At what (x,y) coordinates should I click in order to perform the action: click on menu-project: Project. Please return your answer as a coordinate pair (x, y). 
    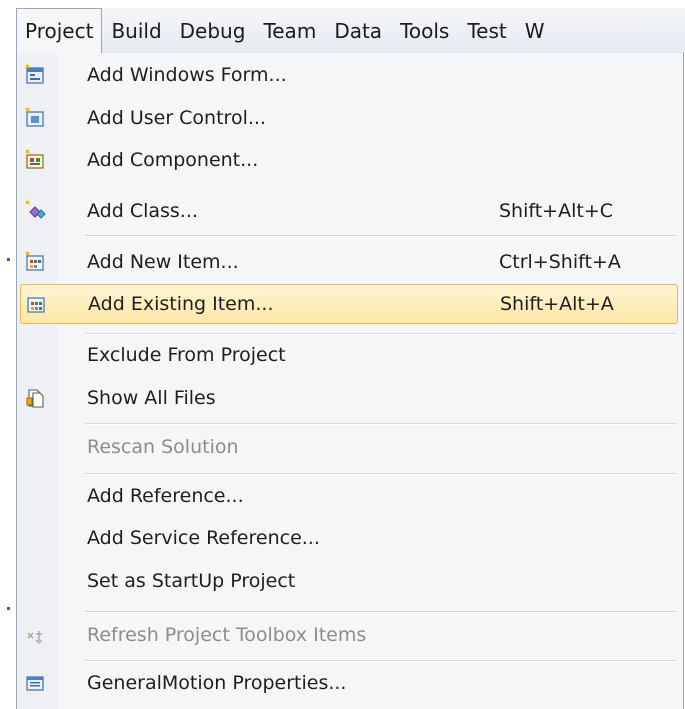
    Looking at the image, I should click on (59, 31).